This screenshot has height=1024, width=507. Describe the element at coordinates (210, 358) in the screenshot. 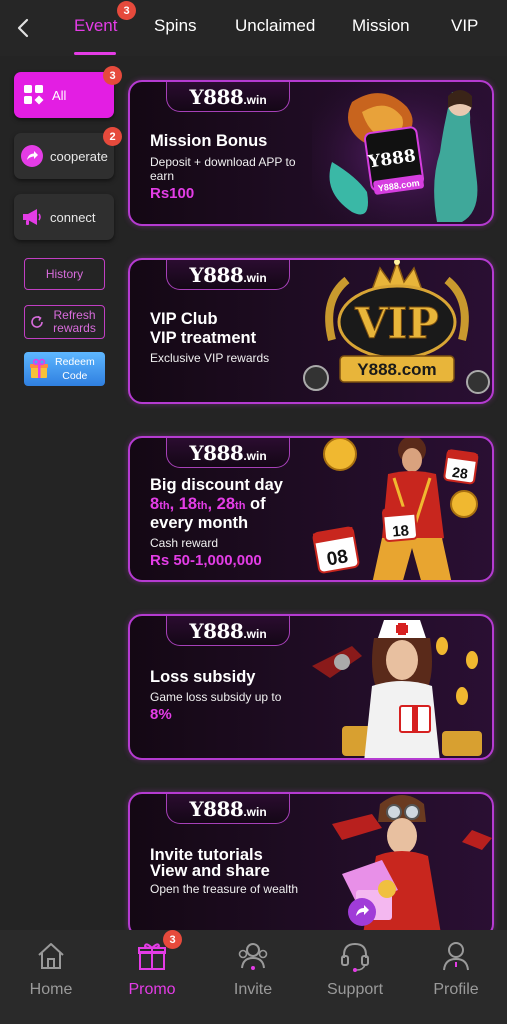

I see `banner-subtitle: Exclusive VIP rewards` at that location.